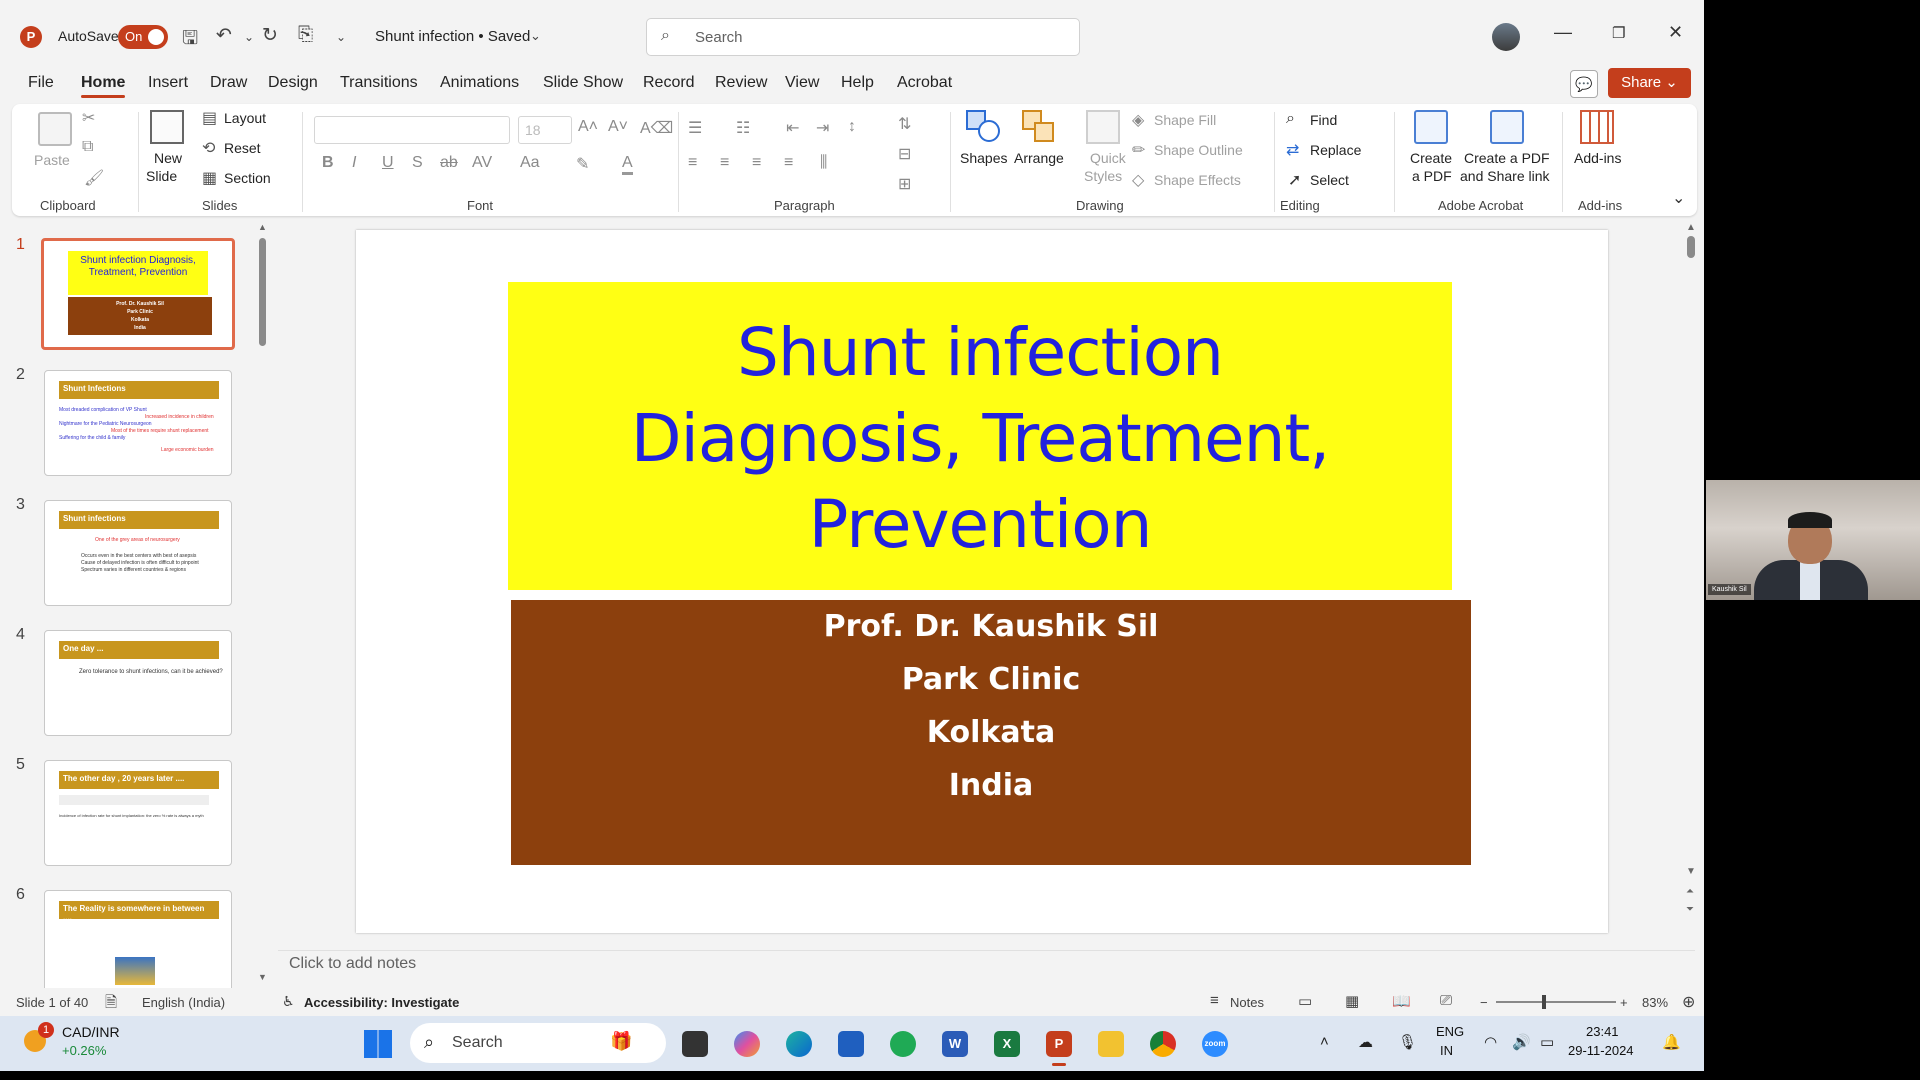 The height and width of the screenshot is (1080, 1920). Describe the element at coordinates (168, 83) in the screenshot. I see `tab-insert: Insert` at that location.